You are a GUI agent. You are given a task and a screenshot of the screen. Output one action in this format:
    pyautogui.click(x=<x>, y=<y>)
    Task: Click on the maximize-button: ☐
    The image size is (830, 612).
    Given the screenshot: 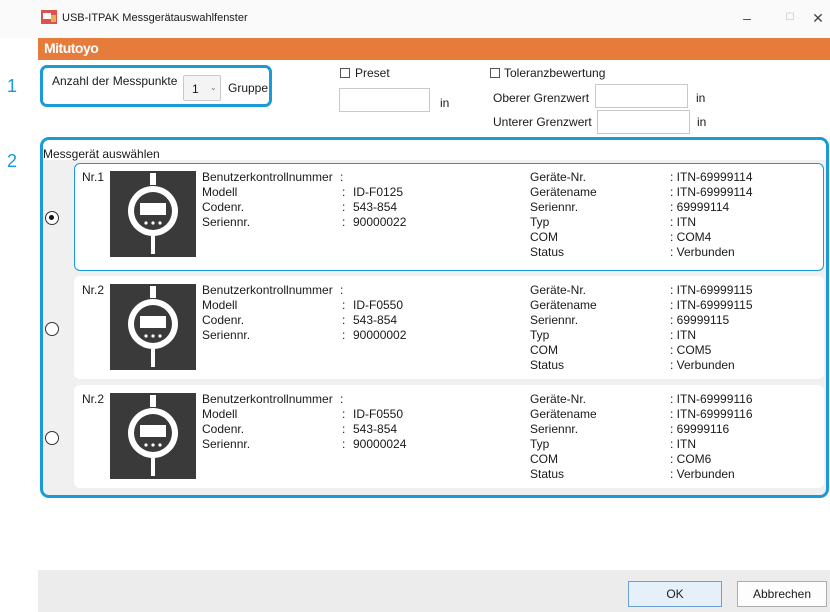 What is the action you would take?
    pyautogui.click(x=790, y=18)
    